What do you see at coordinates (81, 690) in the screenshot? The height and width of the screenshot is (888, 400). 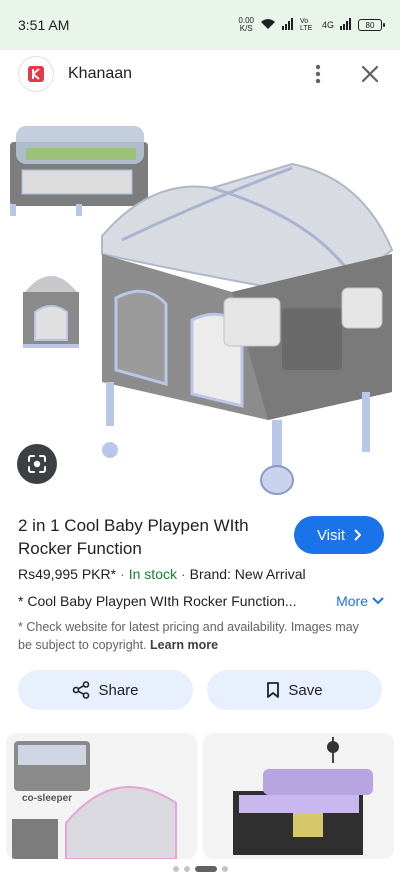 I see `share-icon` at bounding box center [81, 690].